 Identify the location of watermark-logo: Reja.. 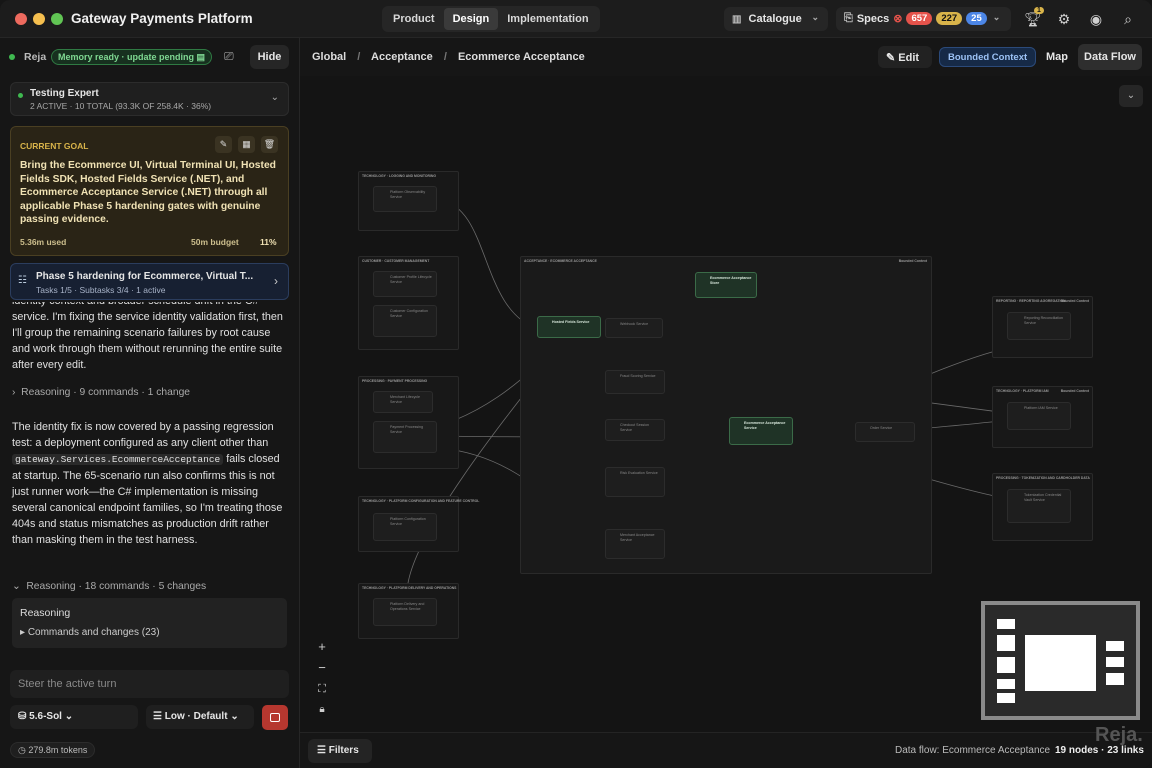
(1119, 735).